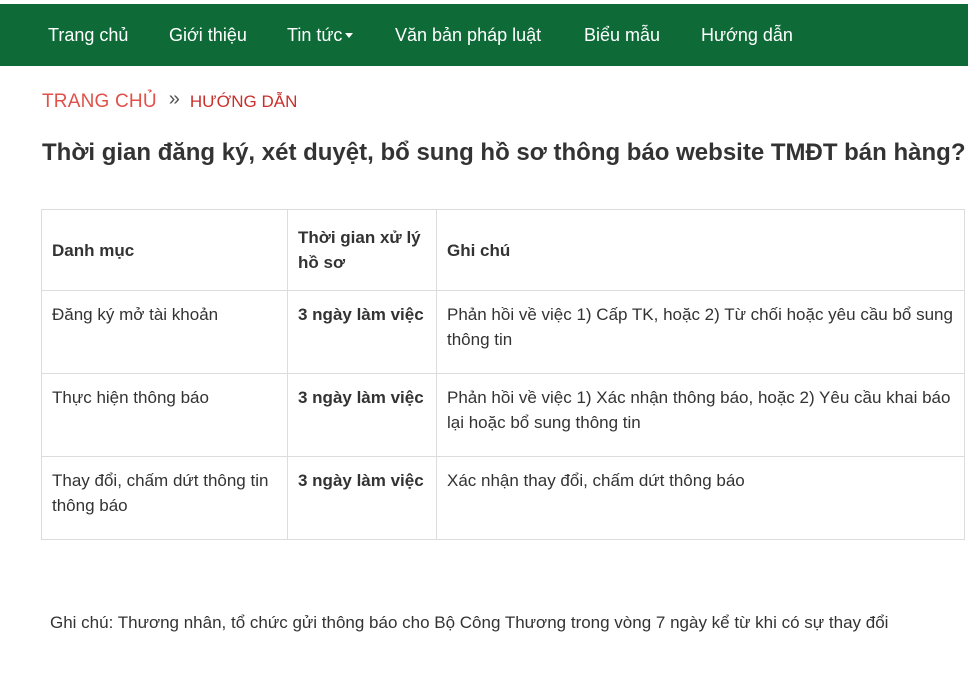 The width and height of the screenshot is (968, 688). Describe the element at coordinates (315, 35) in the screenshot. I see `nav-item-news-label: Tin tức` at that location.